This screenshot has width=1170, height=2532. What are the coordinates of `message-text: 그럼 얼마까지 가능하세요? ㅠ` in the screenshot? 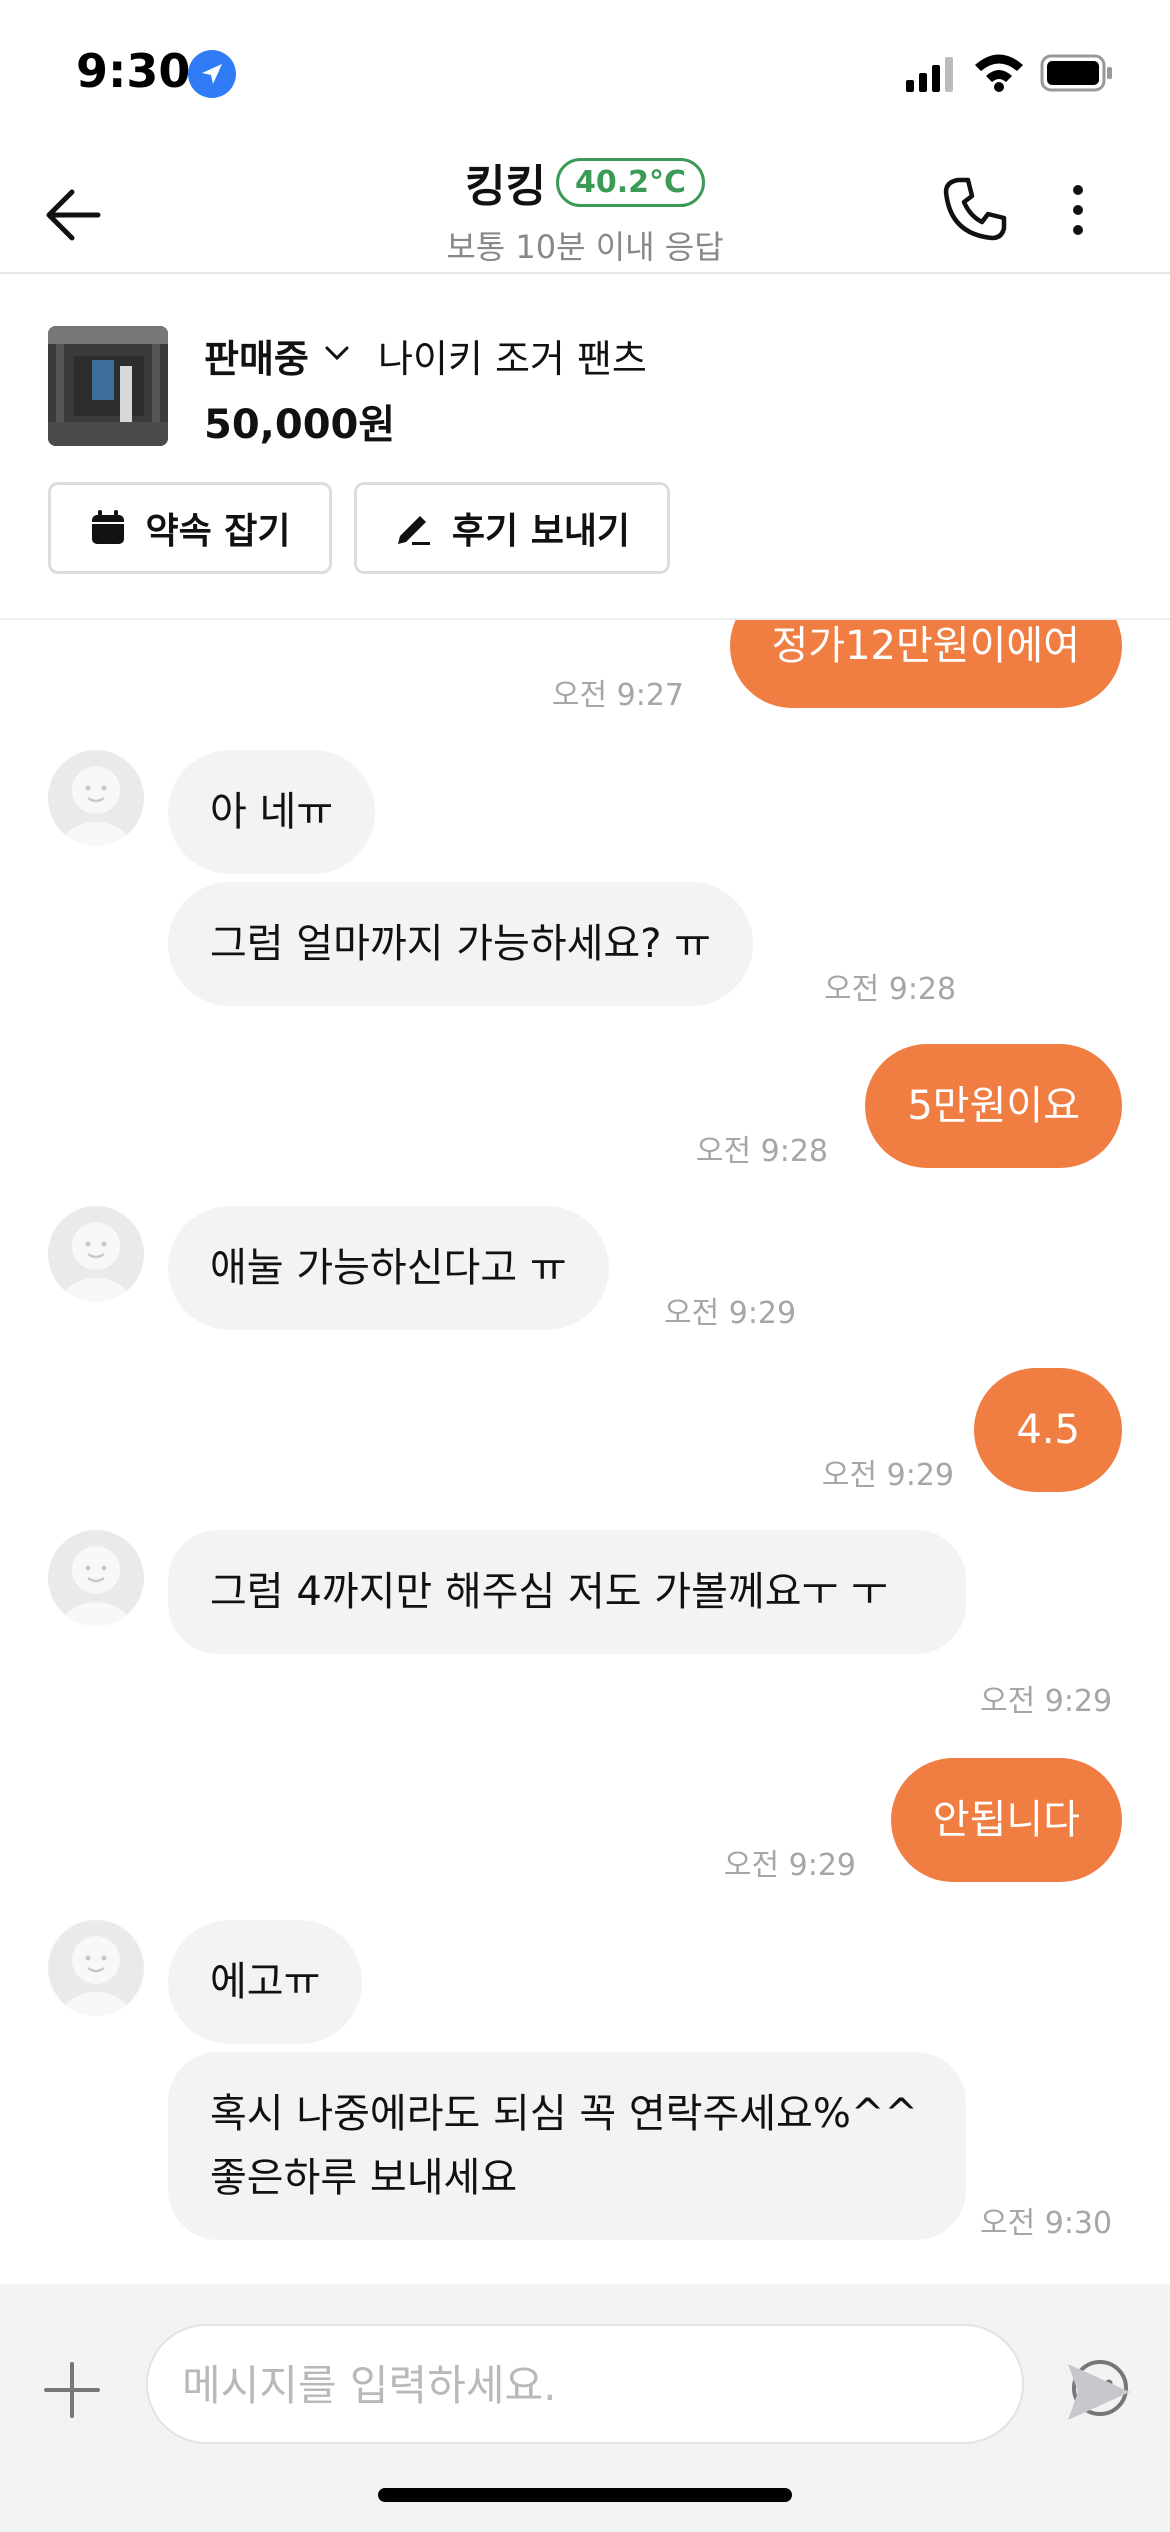 It's located at (460, 944).